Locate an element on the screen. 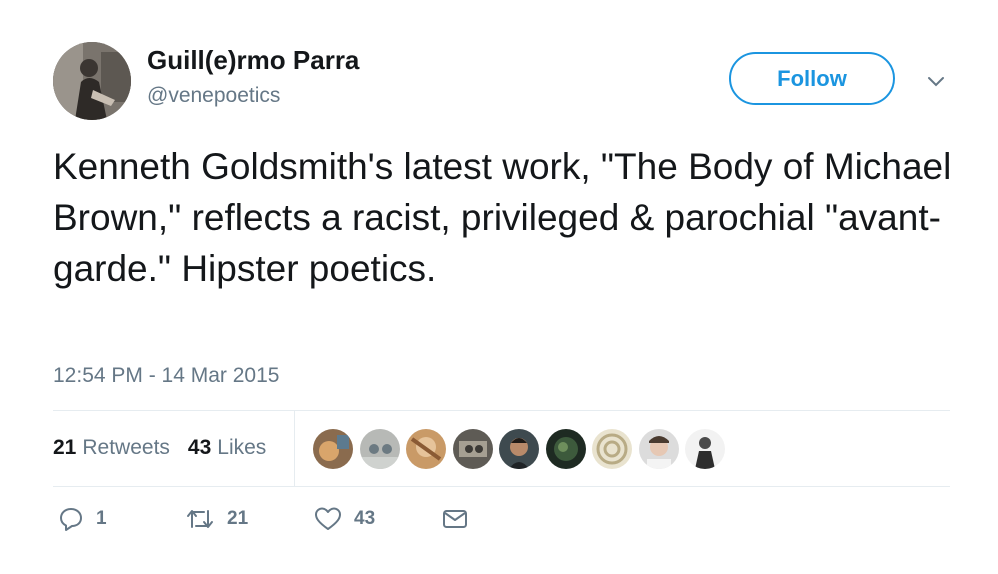  like-button: 43 is located at coordinates (344, 519).